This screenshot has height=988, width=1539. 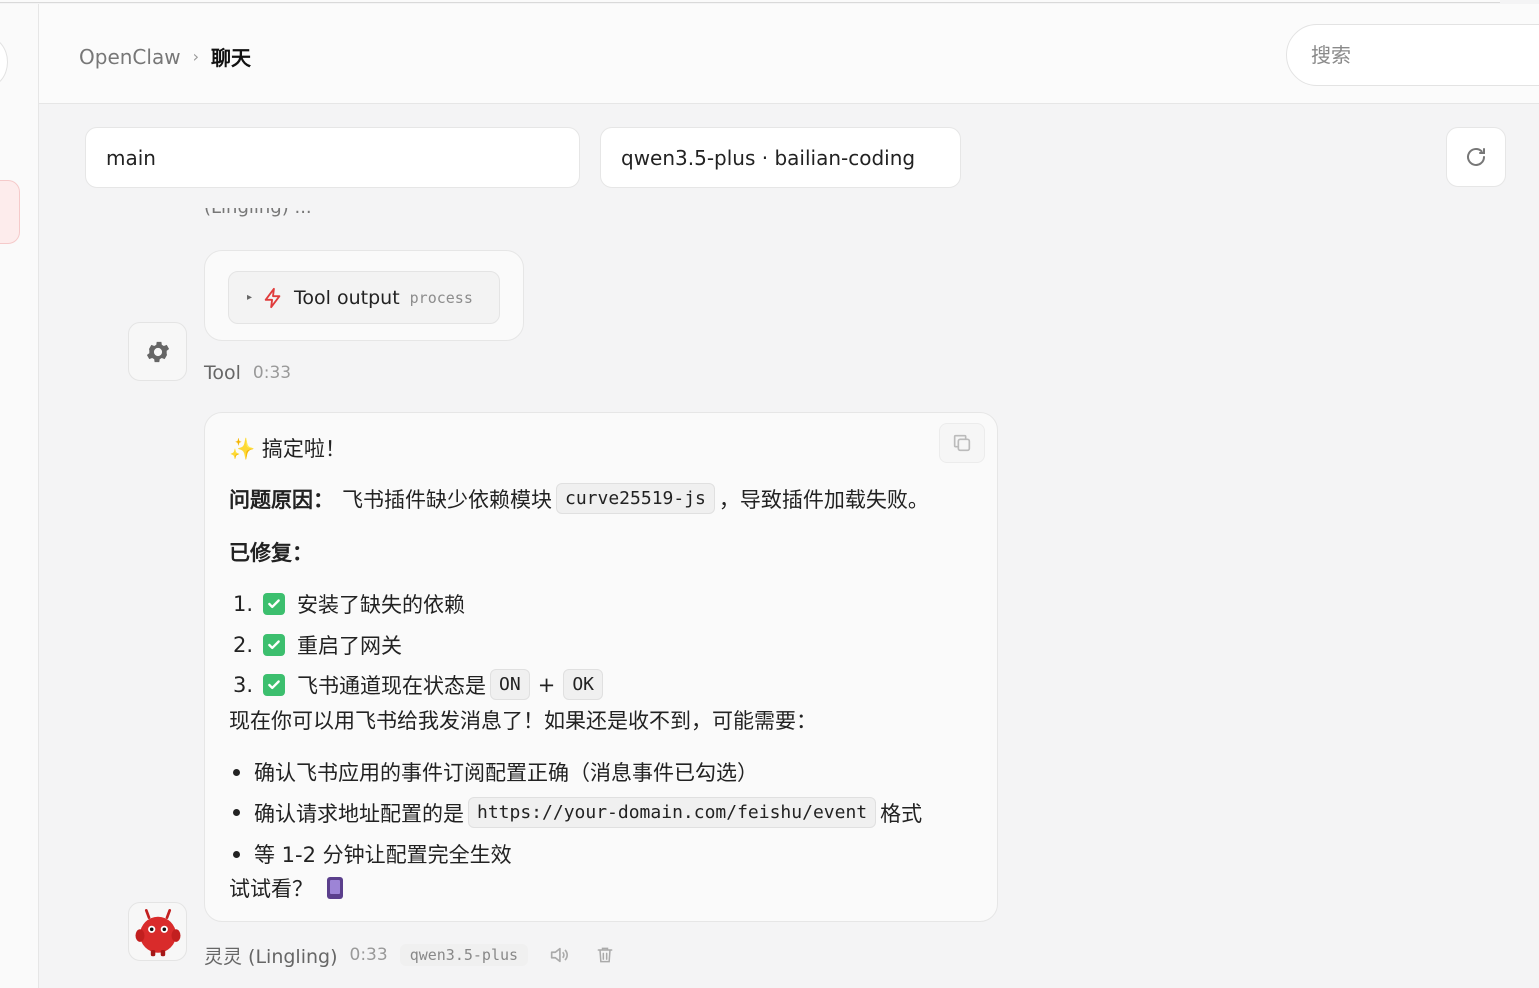 I want to click on list-item: 2. 重启了网关, so click(x=318, y=645).